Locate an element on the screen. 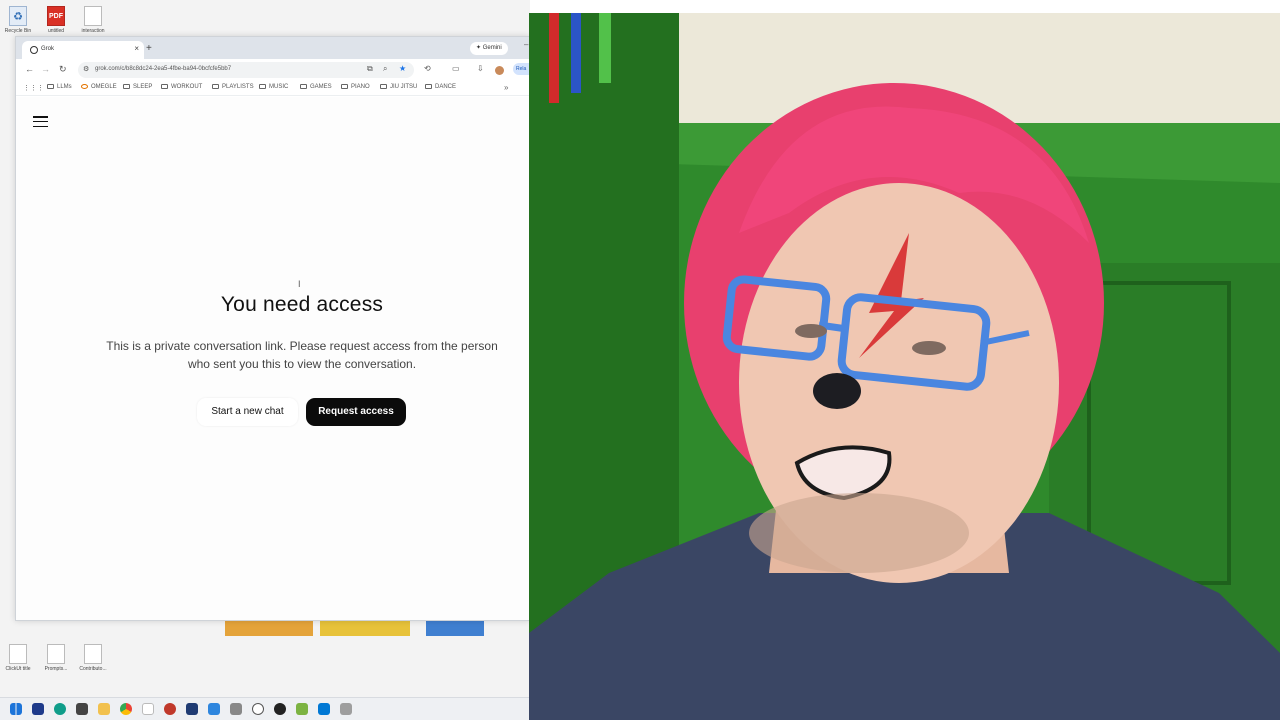  page-title: You need access is located at coordinates (302, 304).